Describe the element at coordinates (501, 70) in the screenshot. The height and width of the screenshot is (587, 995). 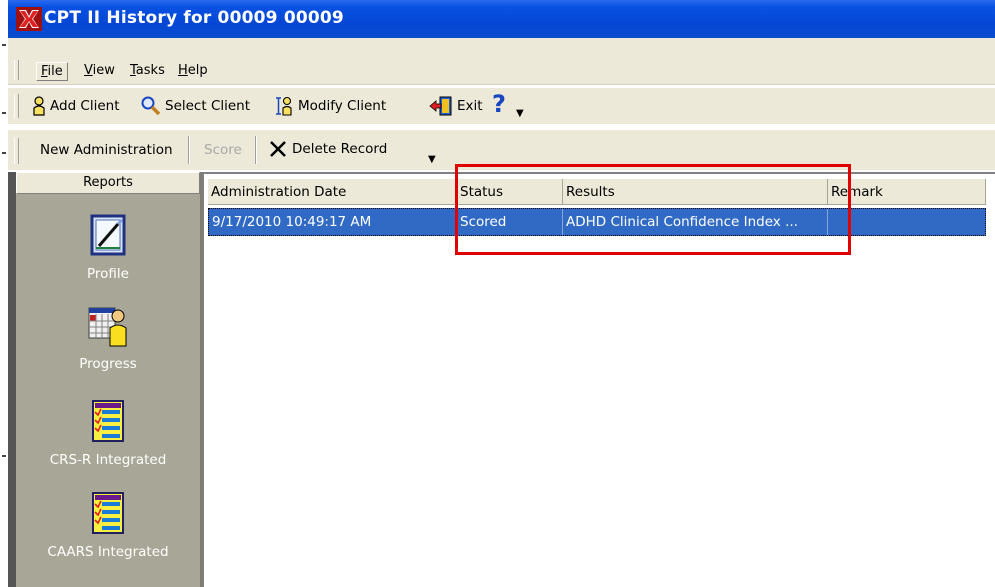
I see `menu-bar: File View Tasks Help` at that location.